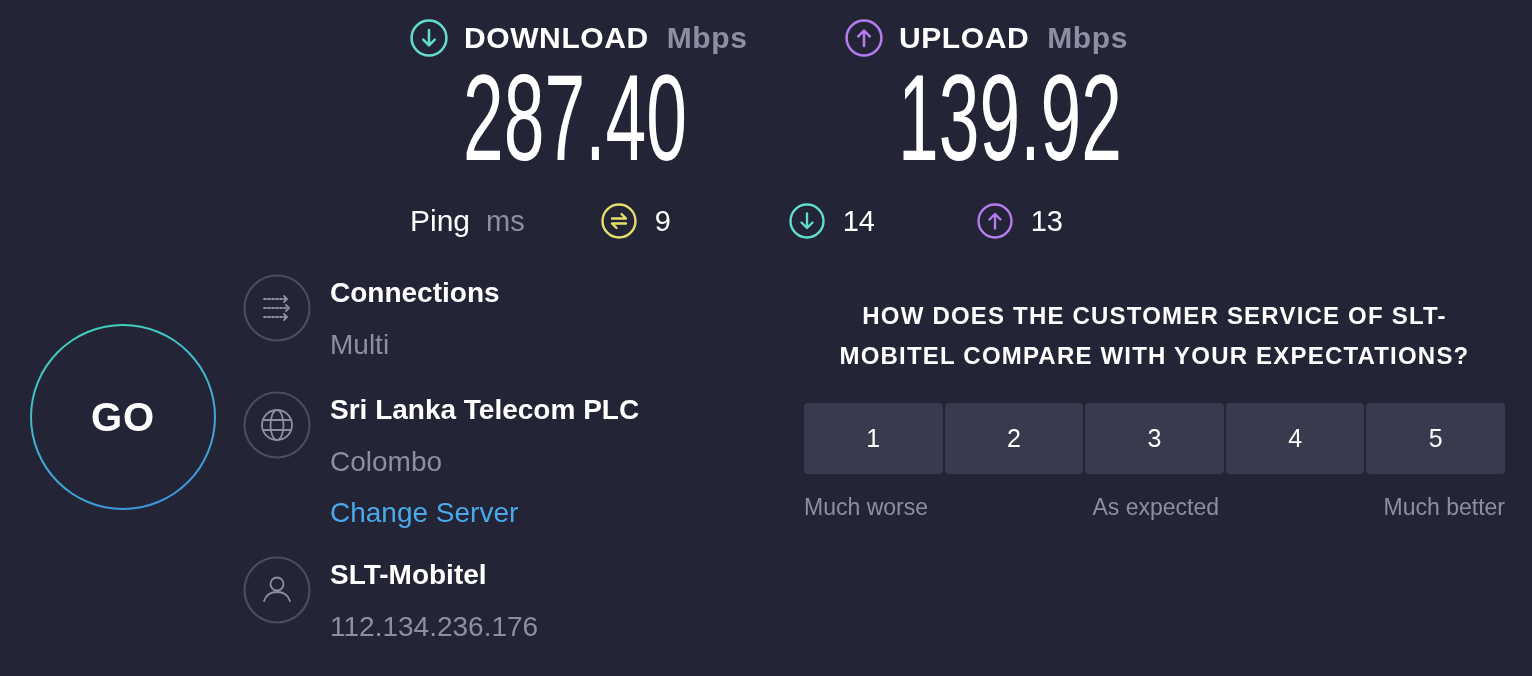 Image resolution: width=1532 pixels, height=676 pixels. What do you see at coordinates (415, 293) in the screenshot?
I see `info-title: Connections` at bounding box center [415, 293].